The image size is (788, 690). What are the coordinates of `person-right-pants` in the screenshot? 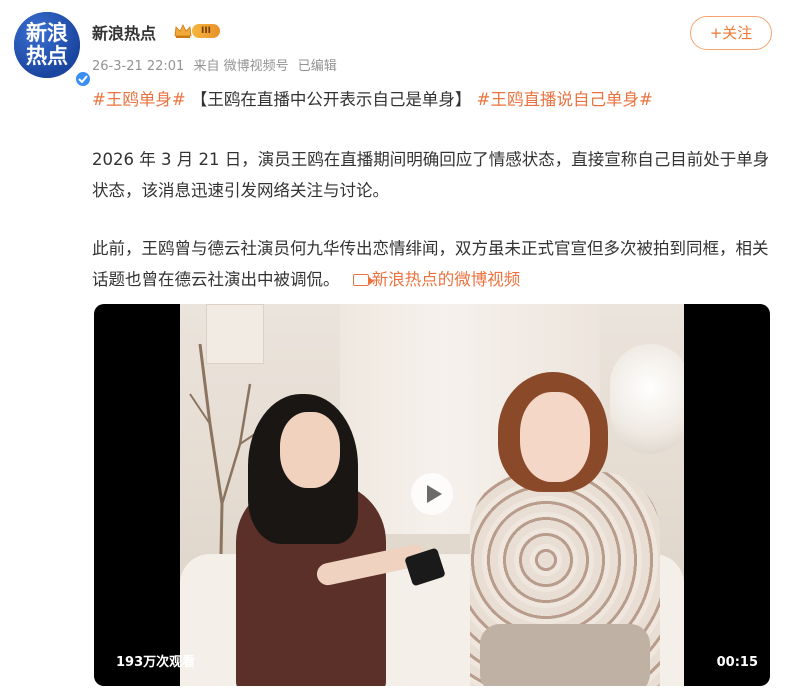 It's located at (565, 655).